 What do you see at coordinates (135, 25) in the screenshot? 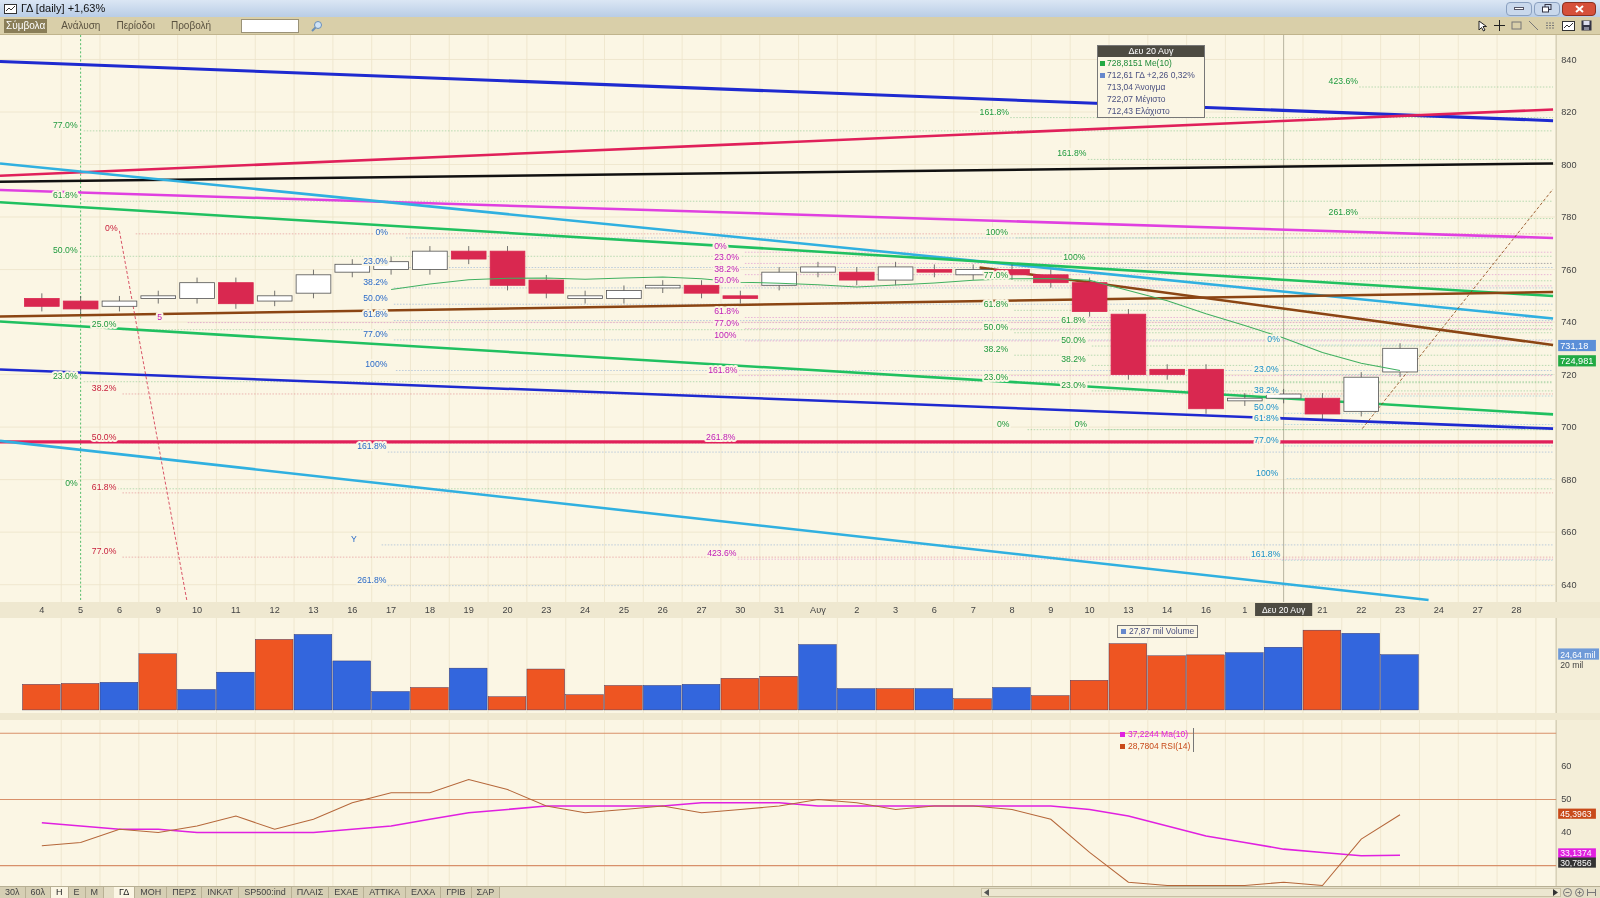
I see `menu-item: Περίοδοι` at bounding box center [135, 25].